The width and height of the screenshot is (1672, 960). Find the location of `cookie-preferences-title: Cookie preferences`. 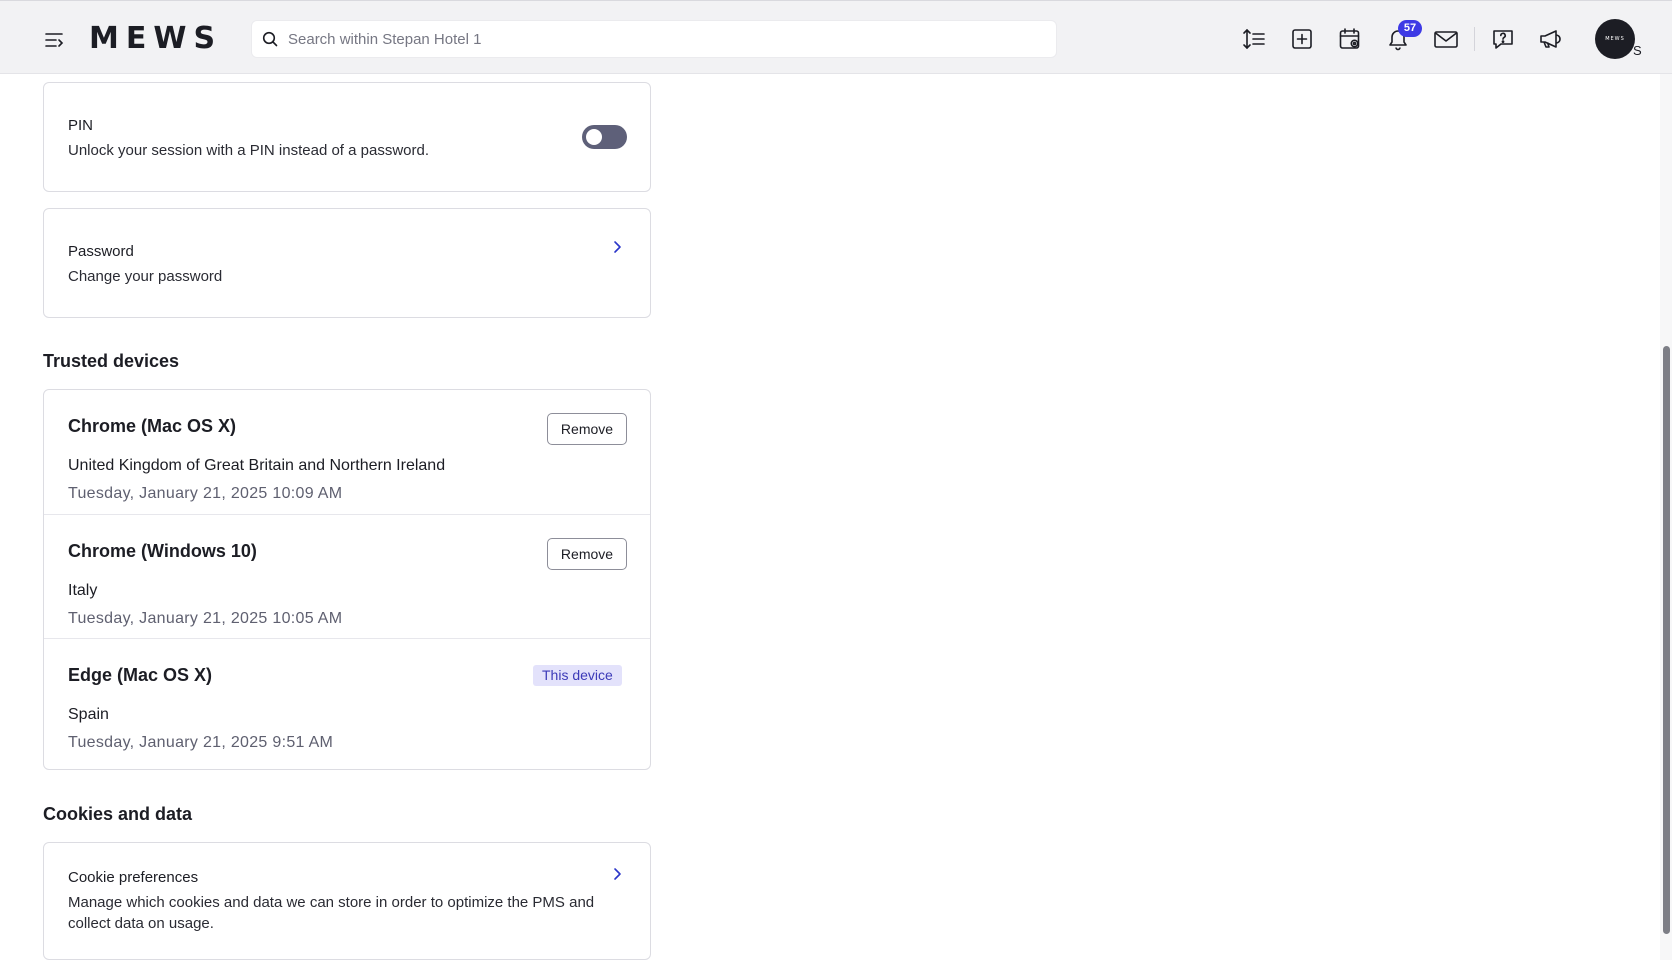

cookie-preferences-title: Cookie preferences is located at coordinates (133, 877).